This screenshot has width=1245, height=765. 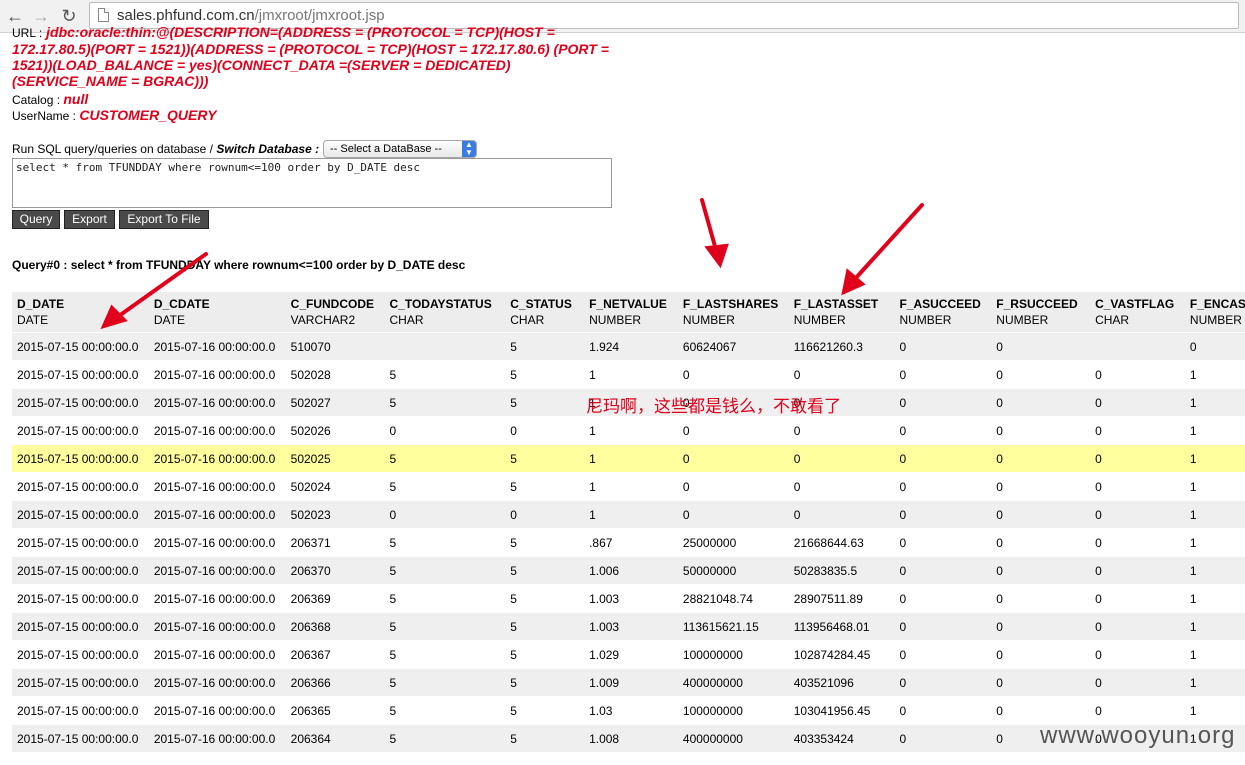 What do you see at coordinates (512, 264) in the screenshot?
I see `annotation-arrows` at bounding box center [512, 264].